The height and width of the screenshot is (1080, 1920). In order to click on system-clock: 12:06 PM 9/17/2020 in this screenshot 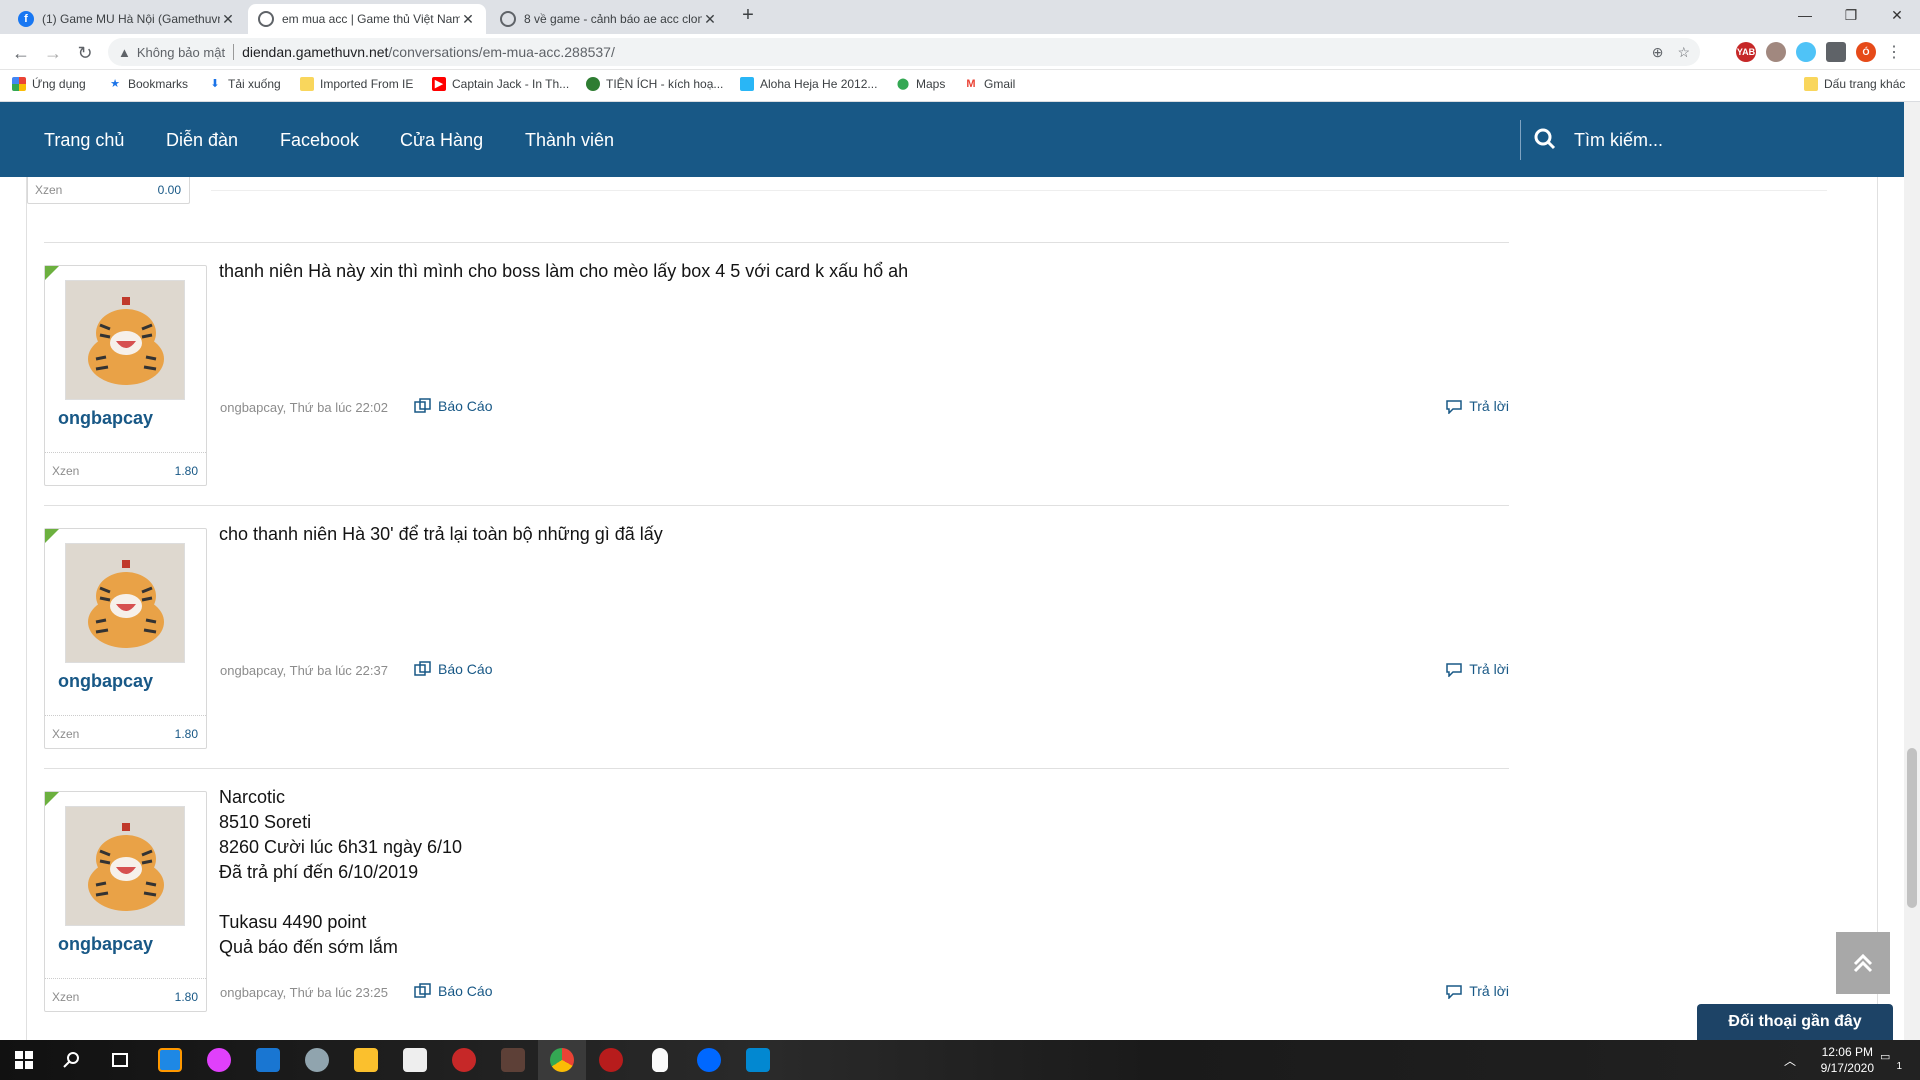, I will do `click(1847, 1060)`.